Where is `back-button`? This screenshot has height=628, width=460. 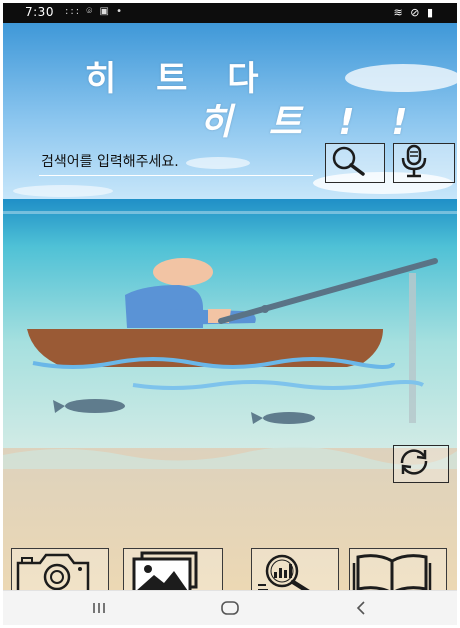 back-button is located at coordinates (361, 608).